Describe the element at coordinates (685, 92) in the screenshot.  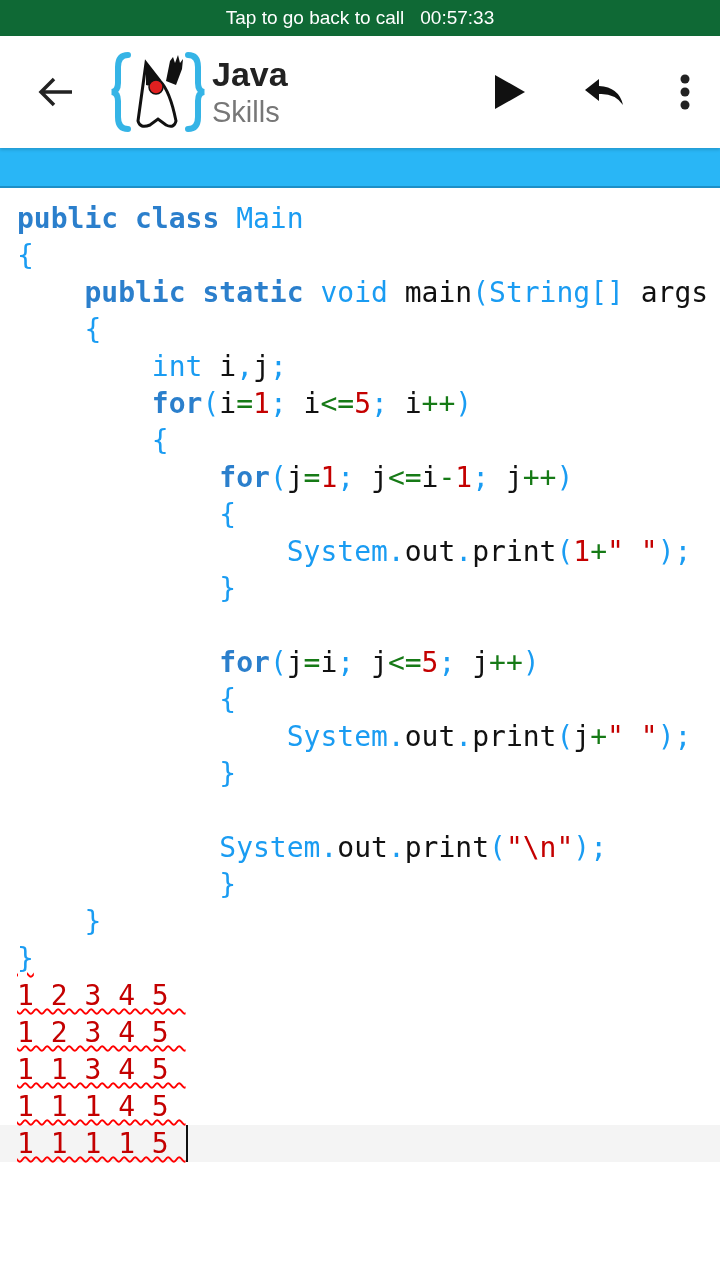
I see `more-icon` at that location.